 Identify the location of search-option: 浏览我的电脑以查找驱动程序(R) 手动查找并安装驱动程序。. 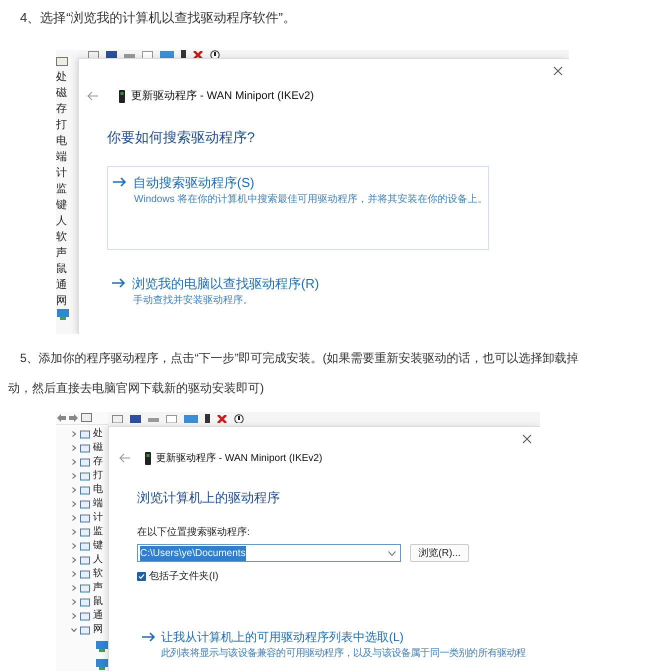
(298, 290).